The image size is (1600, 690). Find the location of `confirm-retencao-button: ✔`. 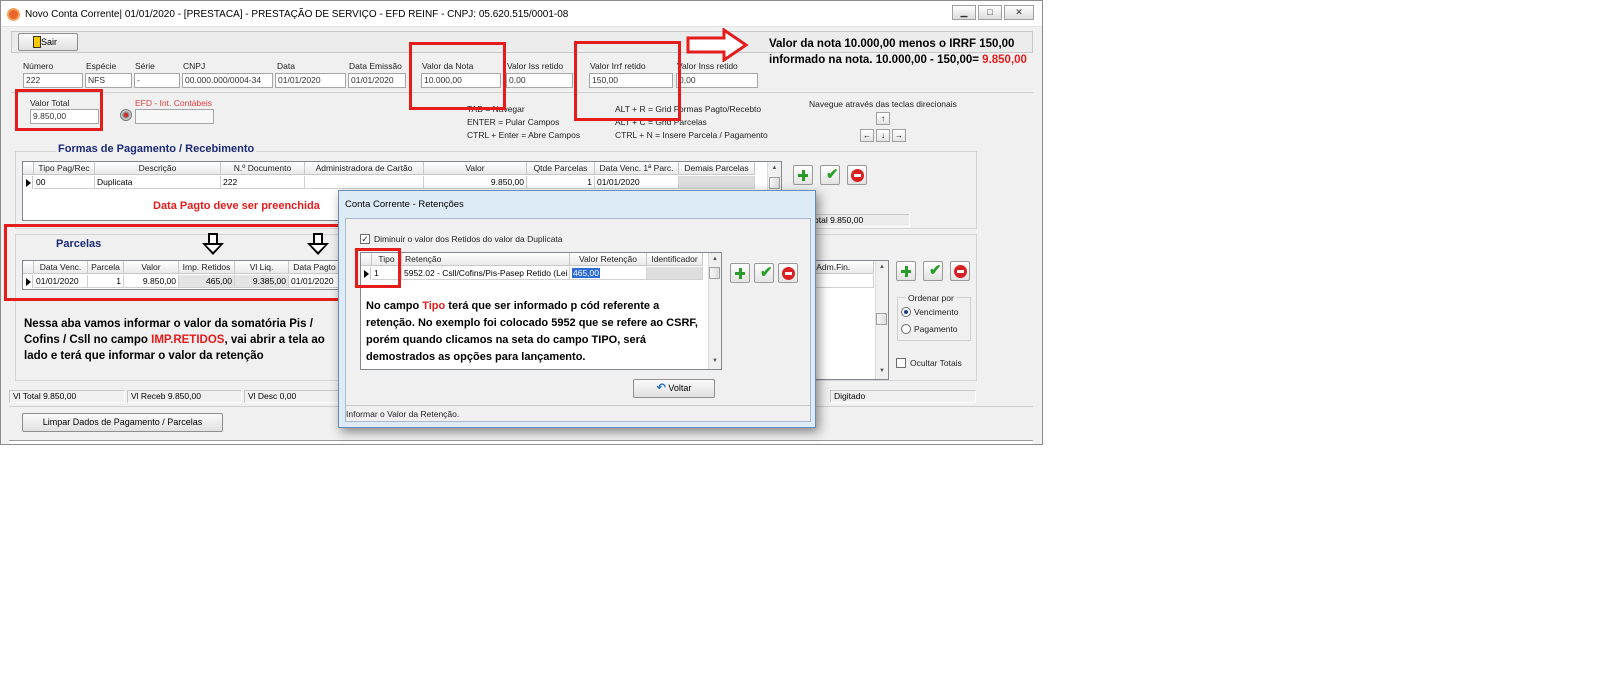

confirm-retencao-button: ✔ is located at coordinates (764, 273).